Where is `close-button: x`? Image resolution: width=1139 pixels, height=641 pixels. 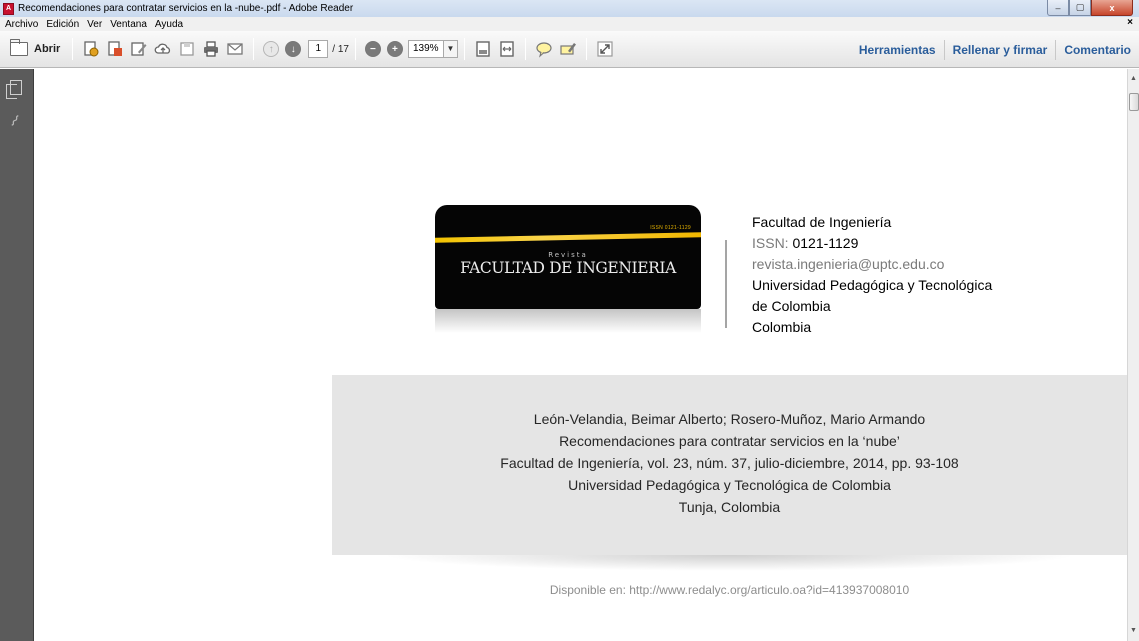
close-button: x is located at coordinates (1112, 8).